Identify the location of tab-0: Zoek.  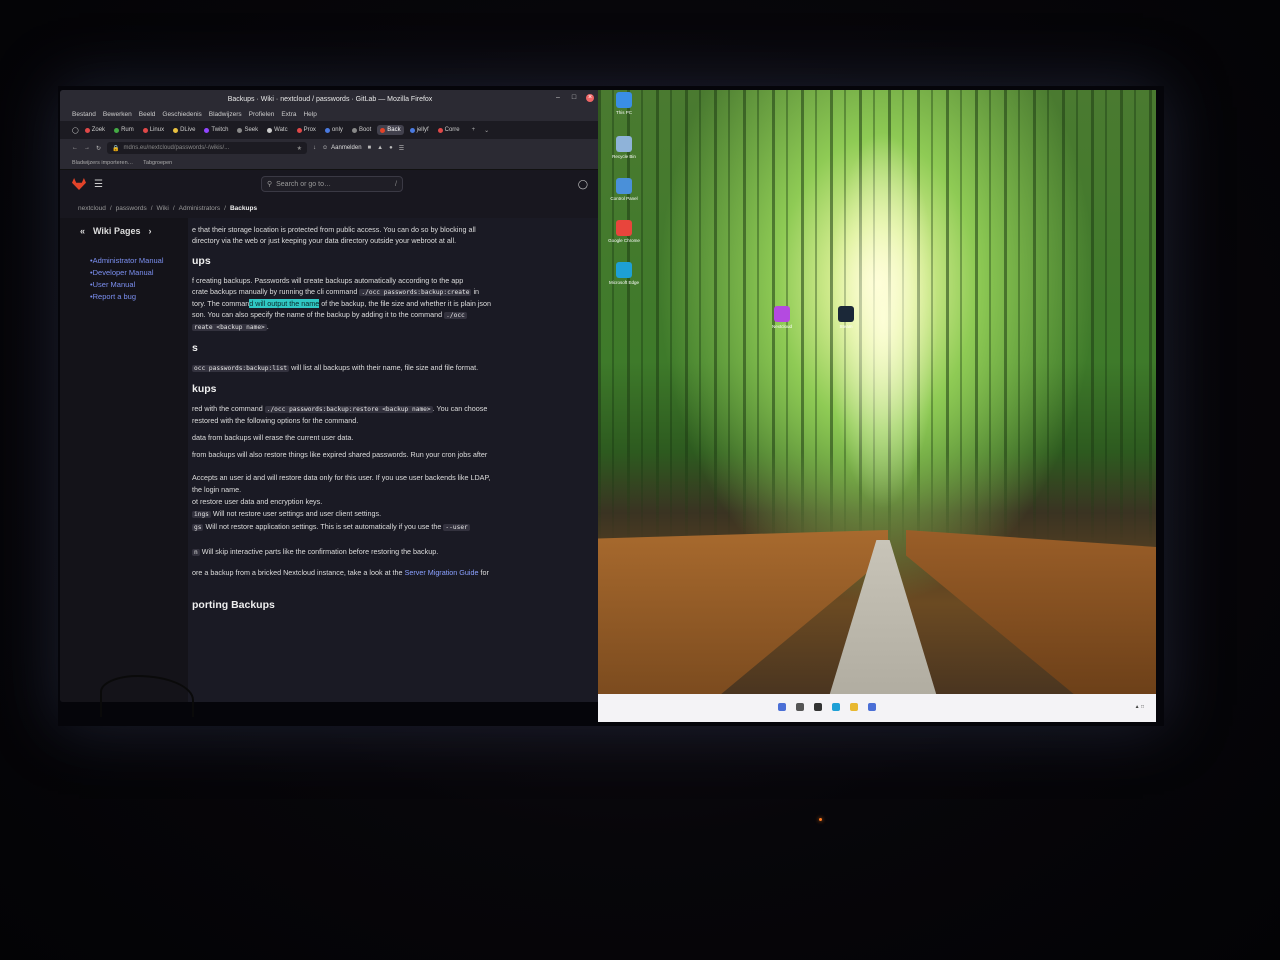
(95, 130).